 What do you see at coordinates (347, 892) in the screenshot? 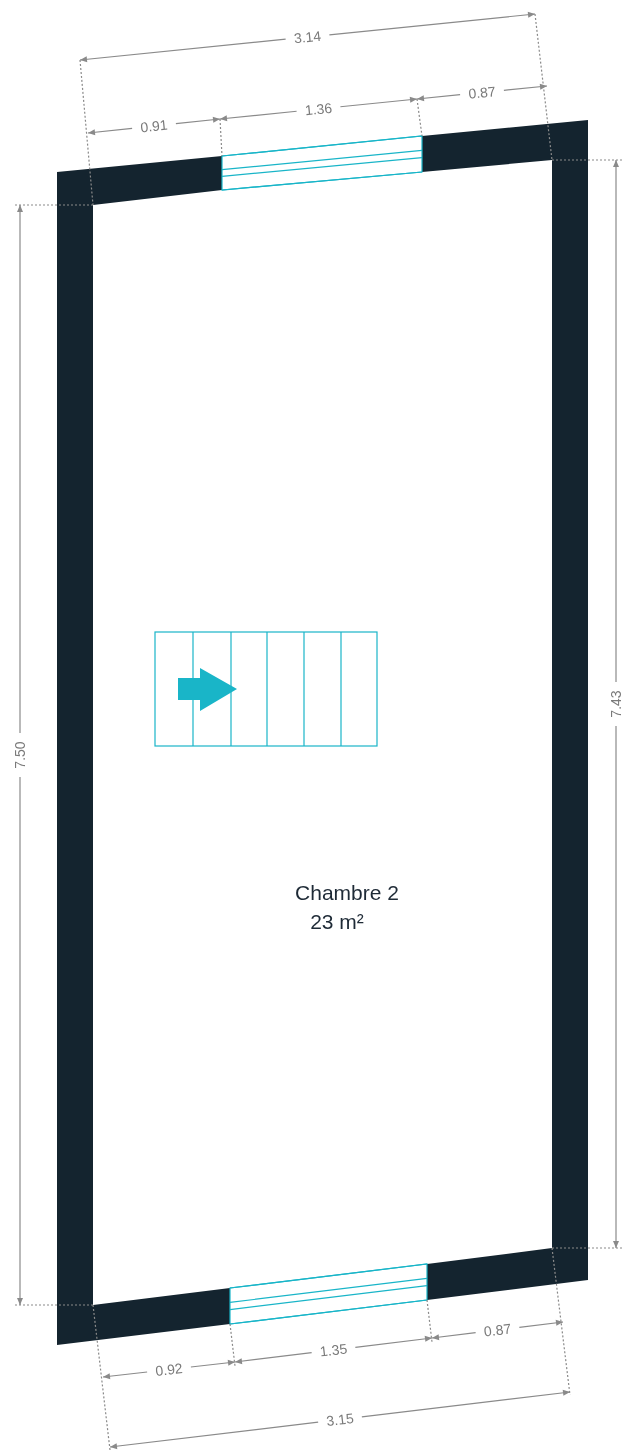
I see `room-name: Chambre 2` at bounding box center [347, 892].